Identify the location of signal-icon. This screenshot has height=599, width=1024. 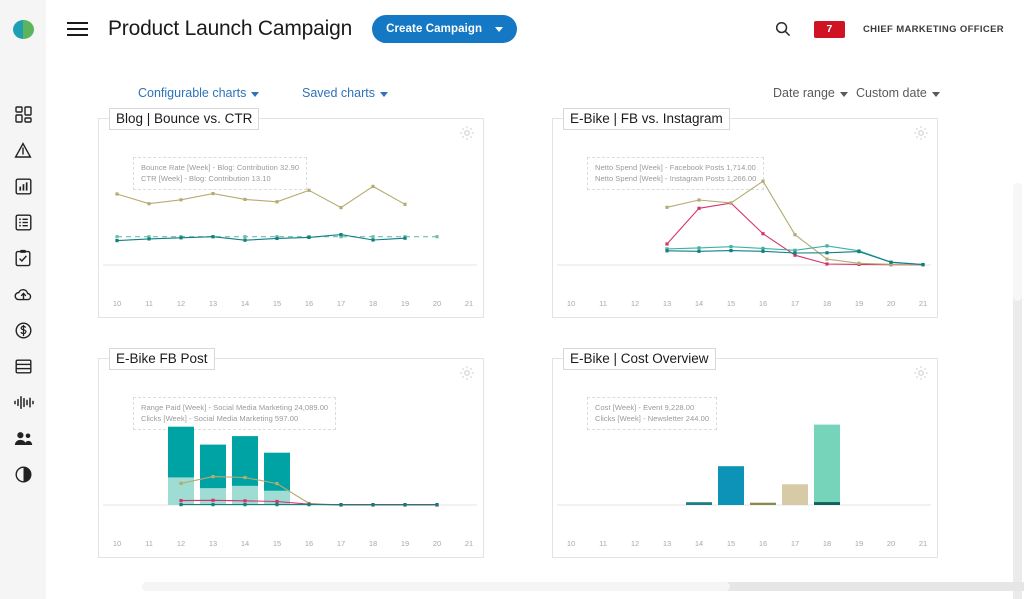
(23, 402).